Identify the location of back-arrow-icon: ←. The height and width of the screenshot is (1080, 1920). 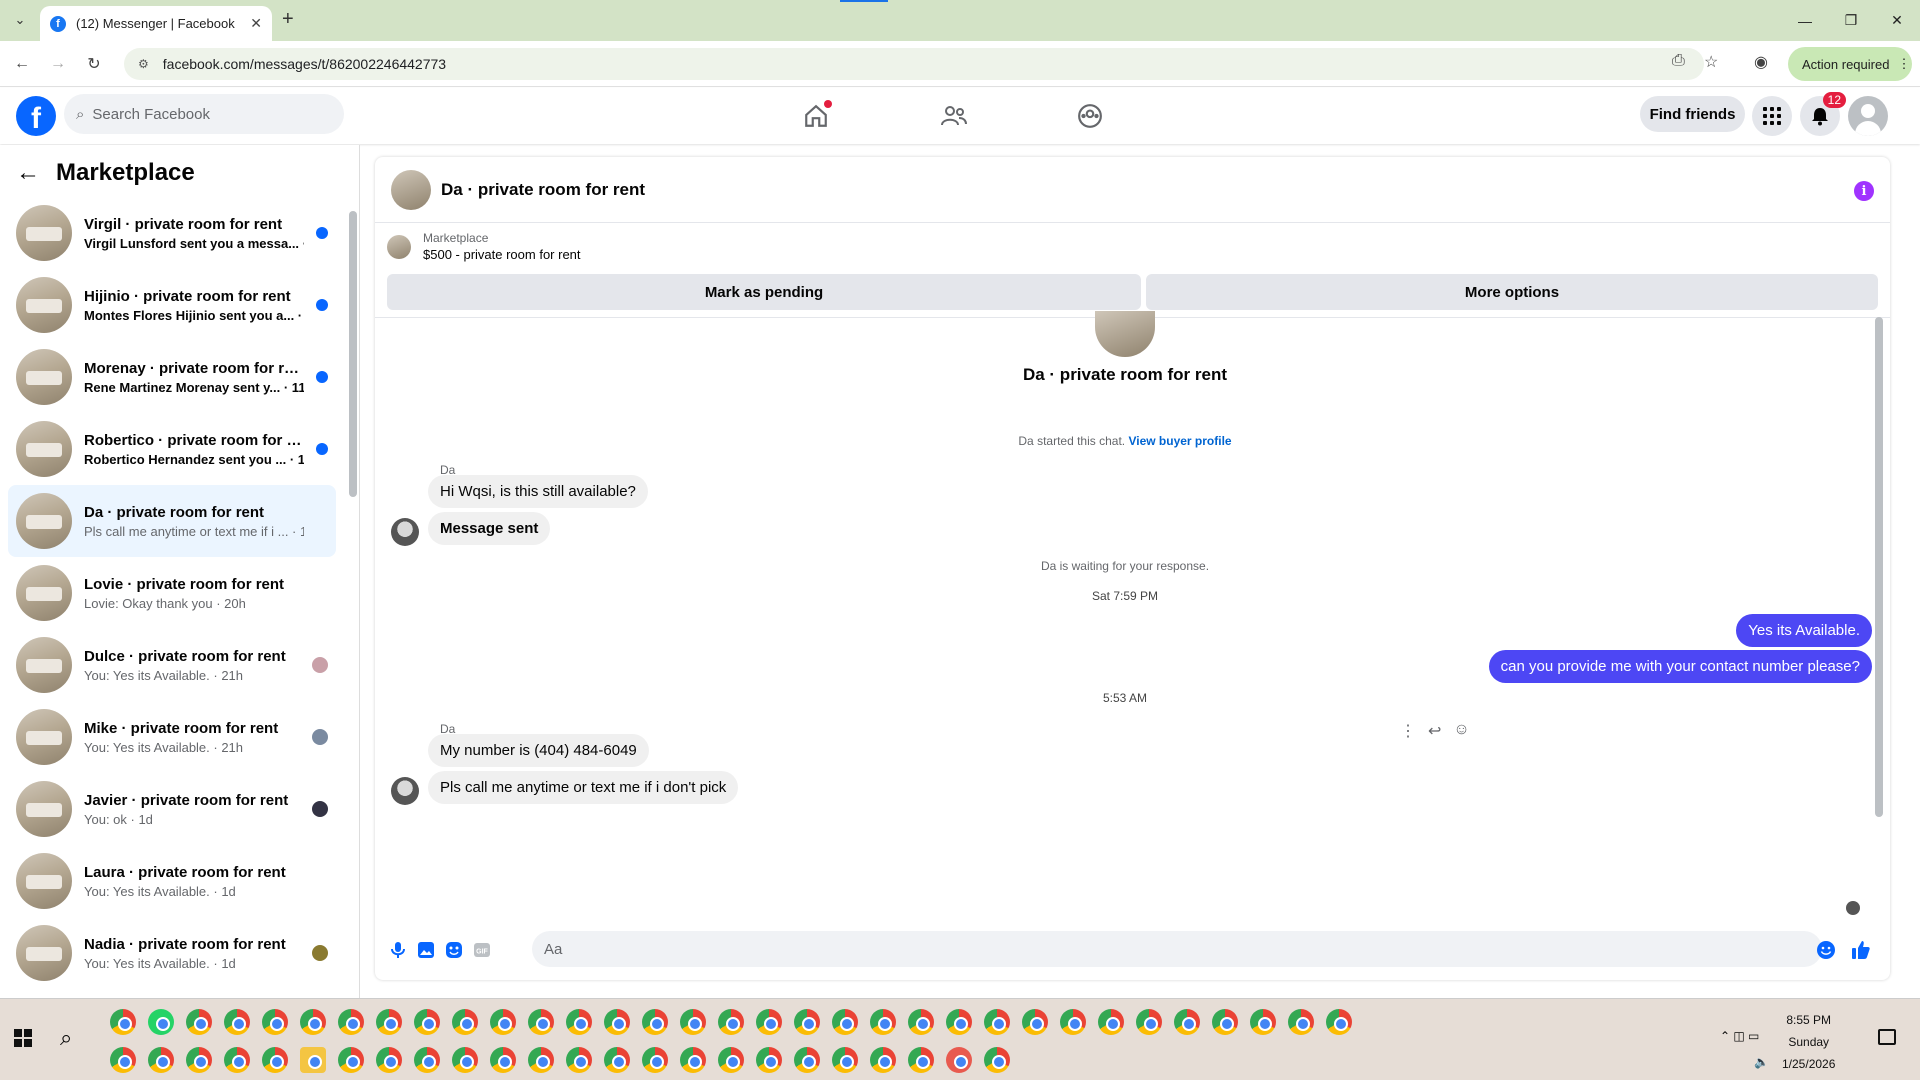
(28, 173).